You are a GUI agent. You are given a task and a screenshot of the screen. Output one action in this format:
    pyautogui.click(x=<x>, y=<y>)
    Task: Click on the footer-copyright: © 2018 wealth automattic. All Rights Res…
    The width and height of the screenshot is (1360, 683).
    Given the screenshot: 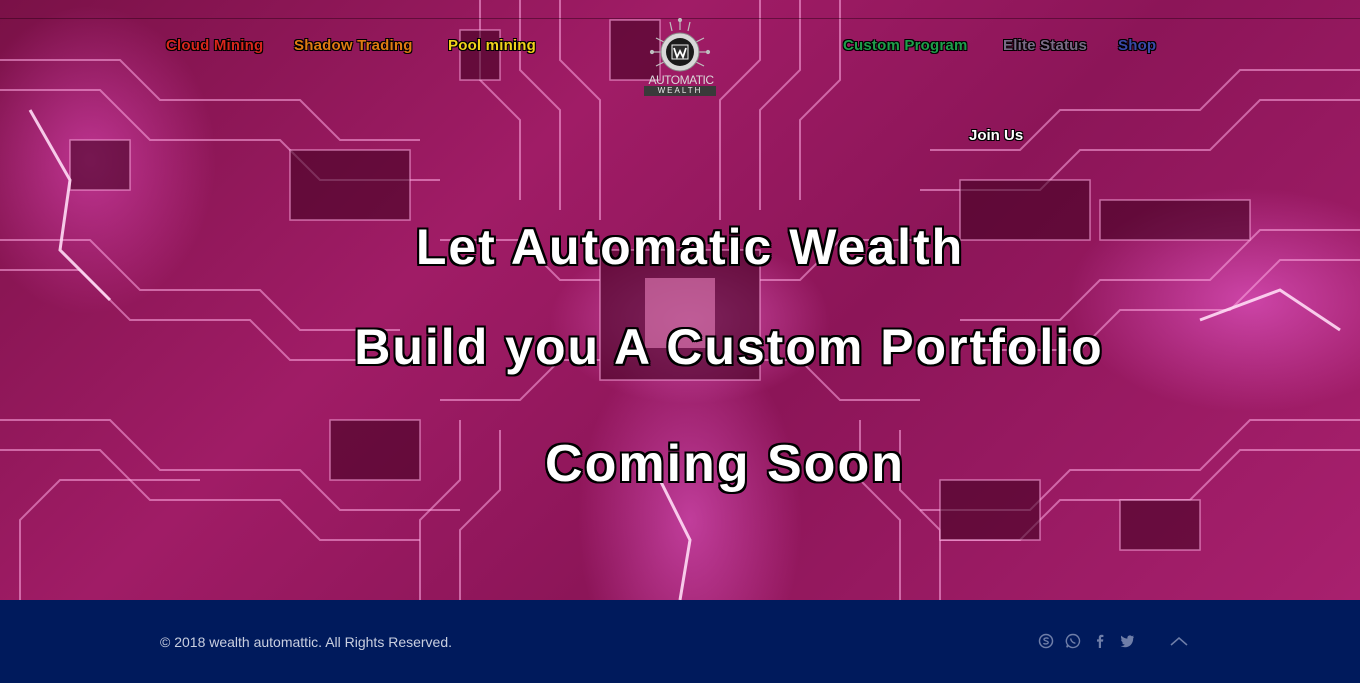 What is the action you would take?
    pyautogui.click(x=306, y=642)
    